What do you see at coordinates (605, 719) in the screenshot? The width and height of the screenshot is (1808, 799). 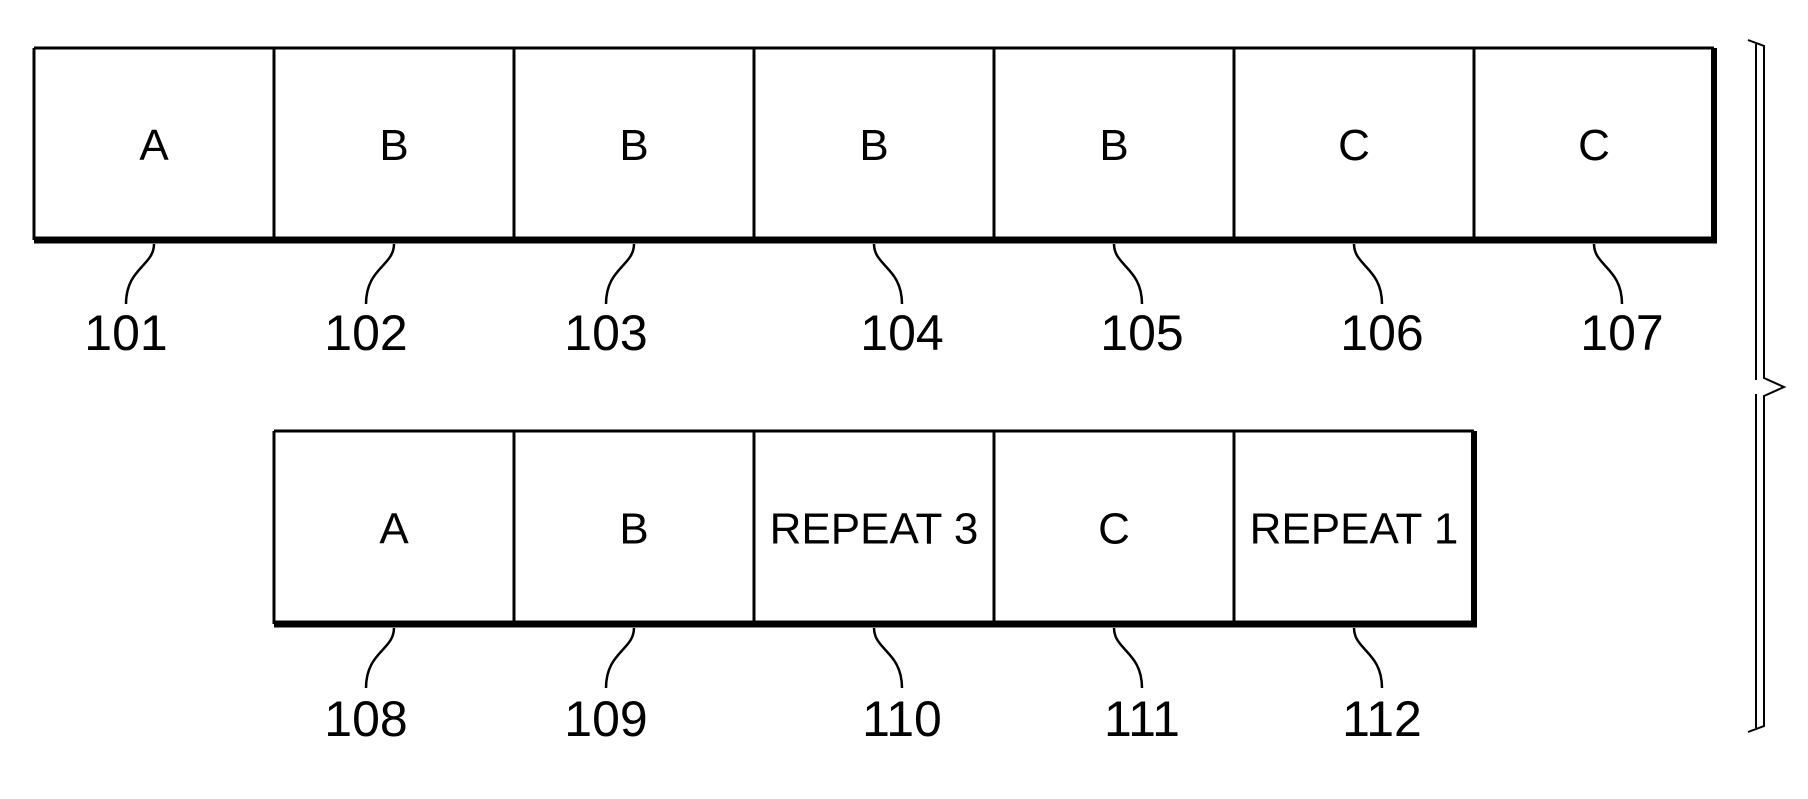 I see `reference-numeral: 109` at bounding box center [605, 719].